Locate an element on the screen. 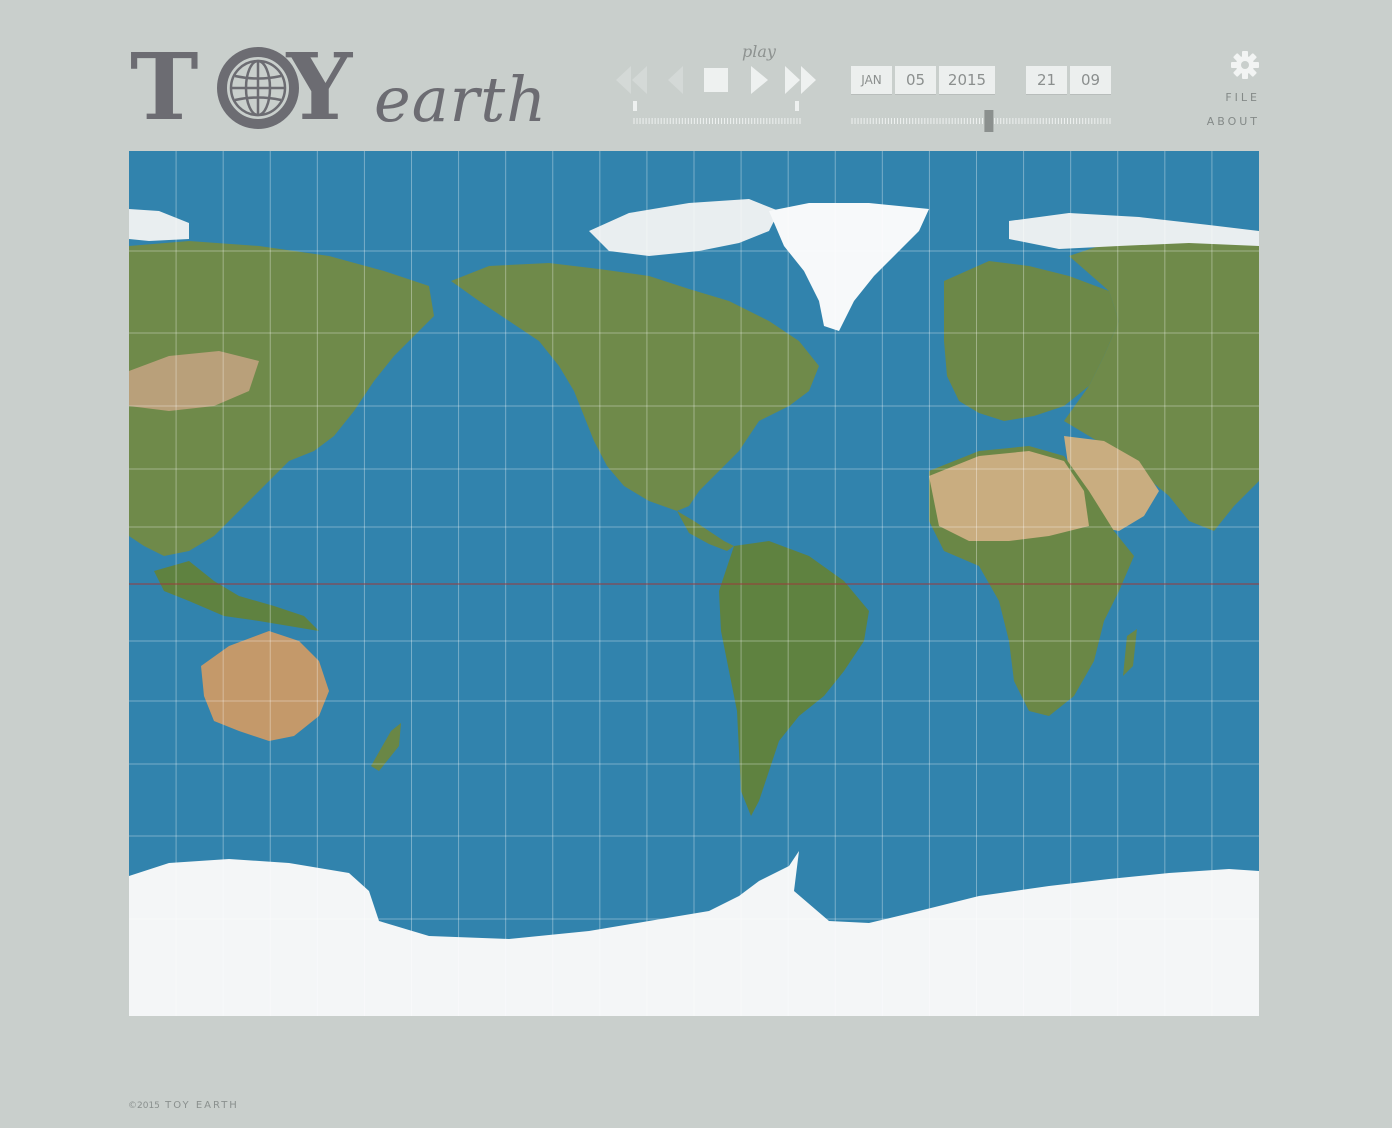 The image size is (1392, 1128). fast-forward-icon is located at coordinates (800, 80).